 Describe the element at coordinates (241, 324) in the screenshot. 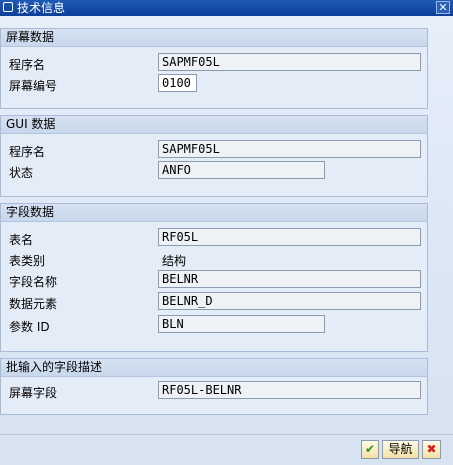

I see `parameter-id-field: BLN` at that location.